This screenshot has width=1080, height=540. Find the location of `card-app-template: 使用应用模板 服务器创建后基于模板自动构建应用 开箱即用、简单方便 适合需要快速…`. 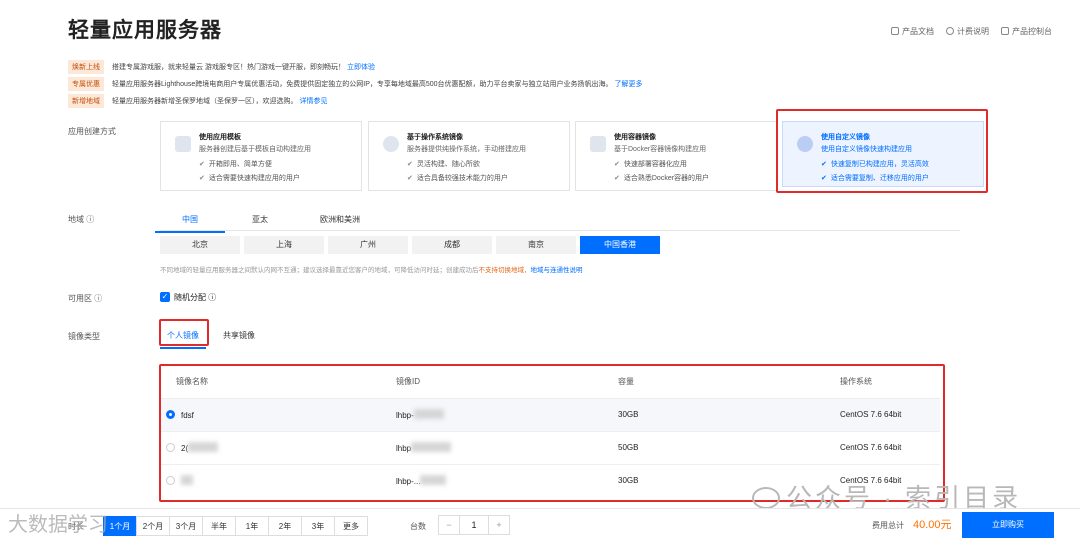

card-app-template: 使用应用模板 服务器创建后基于模板自动构建应用 开箱即用、简单方便 适合需要快速… is located at coordinates (261, 156).